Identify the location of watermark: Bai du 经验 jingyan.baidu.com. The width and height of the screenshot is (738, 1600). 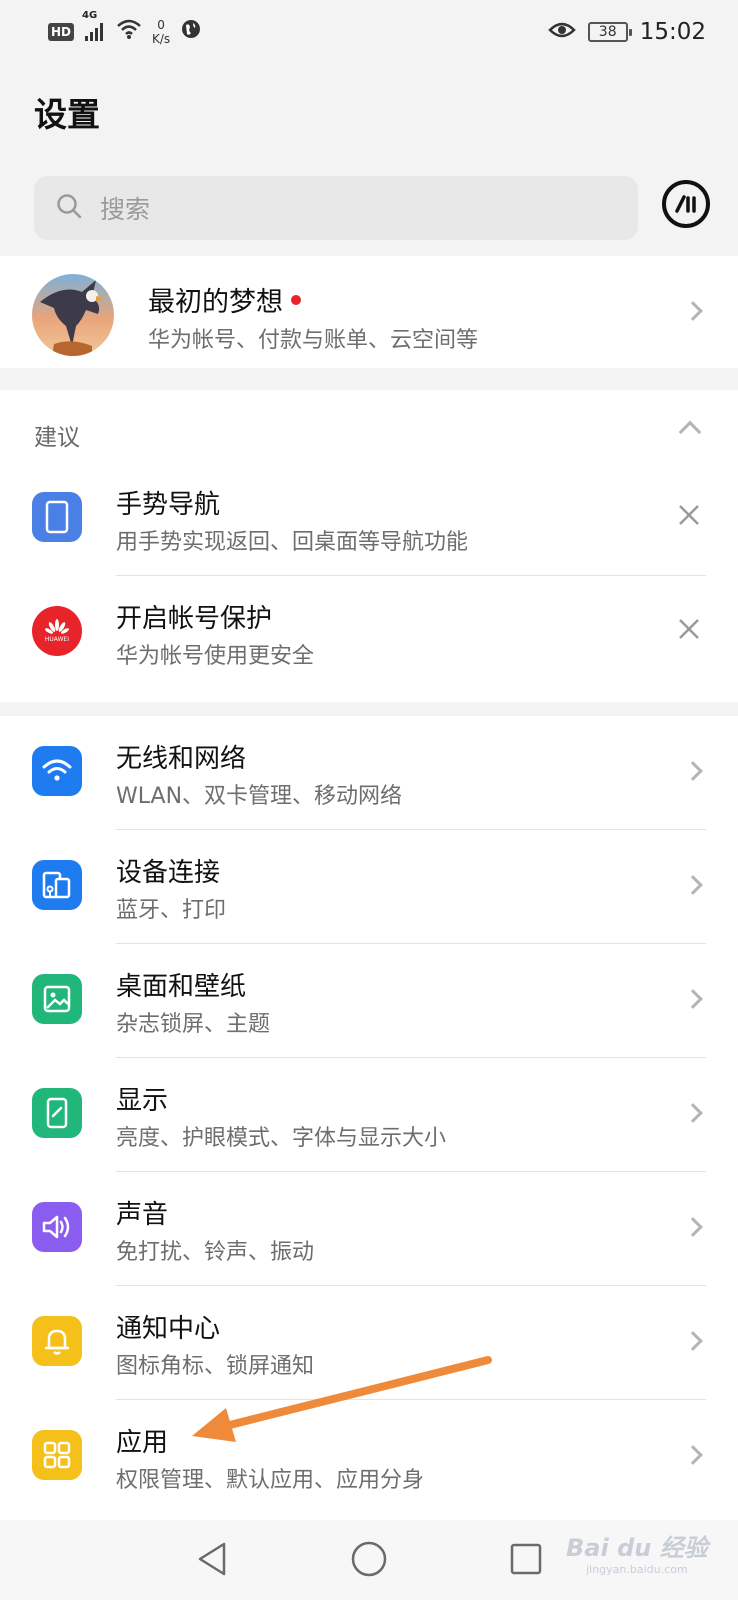
(637, 1552).